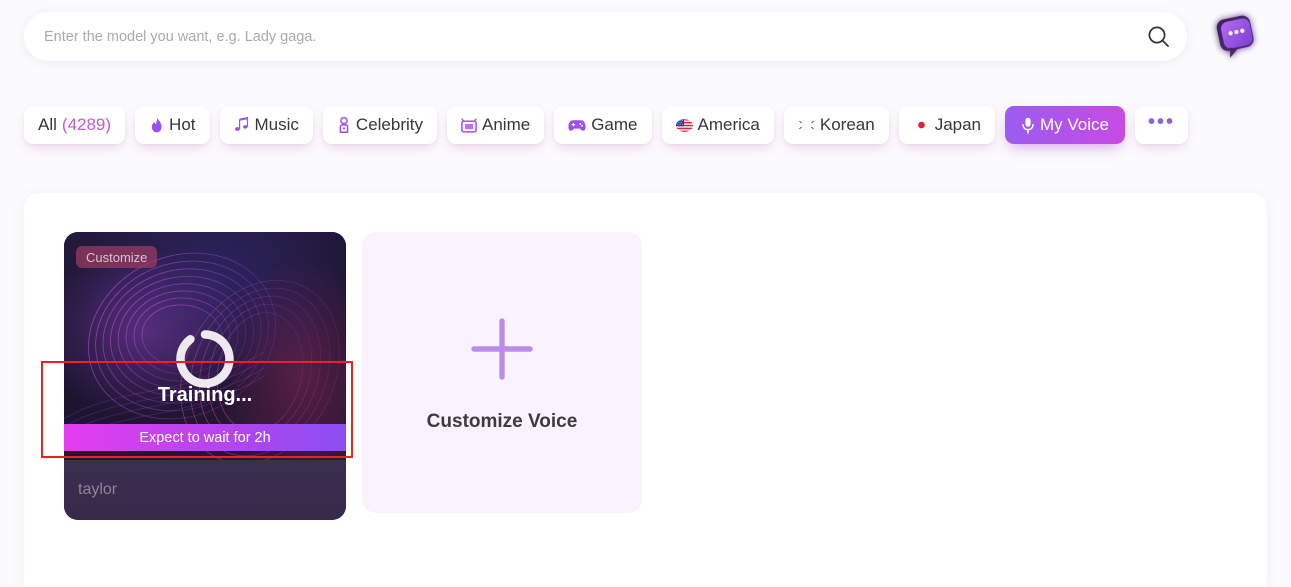 This screenshot has height=587, width=1291. I want to click on voice-card-footer: taylor, so click(205, 490).